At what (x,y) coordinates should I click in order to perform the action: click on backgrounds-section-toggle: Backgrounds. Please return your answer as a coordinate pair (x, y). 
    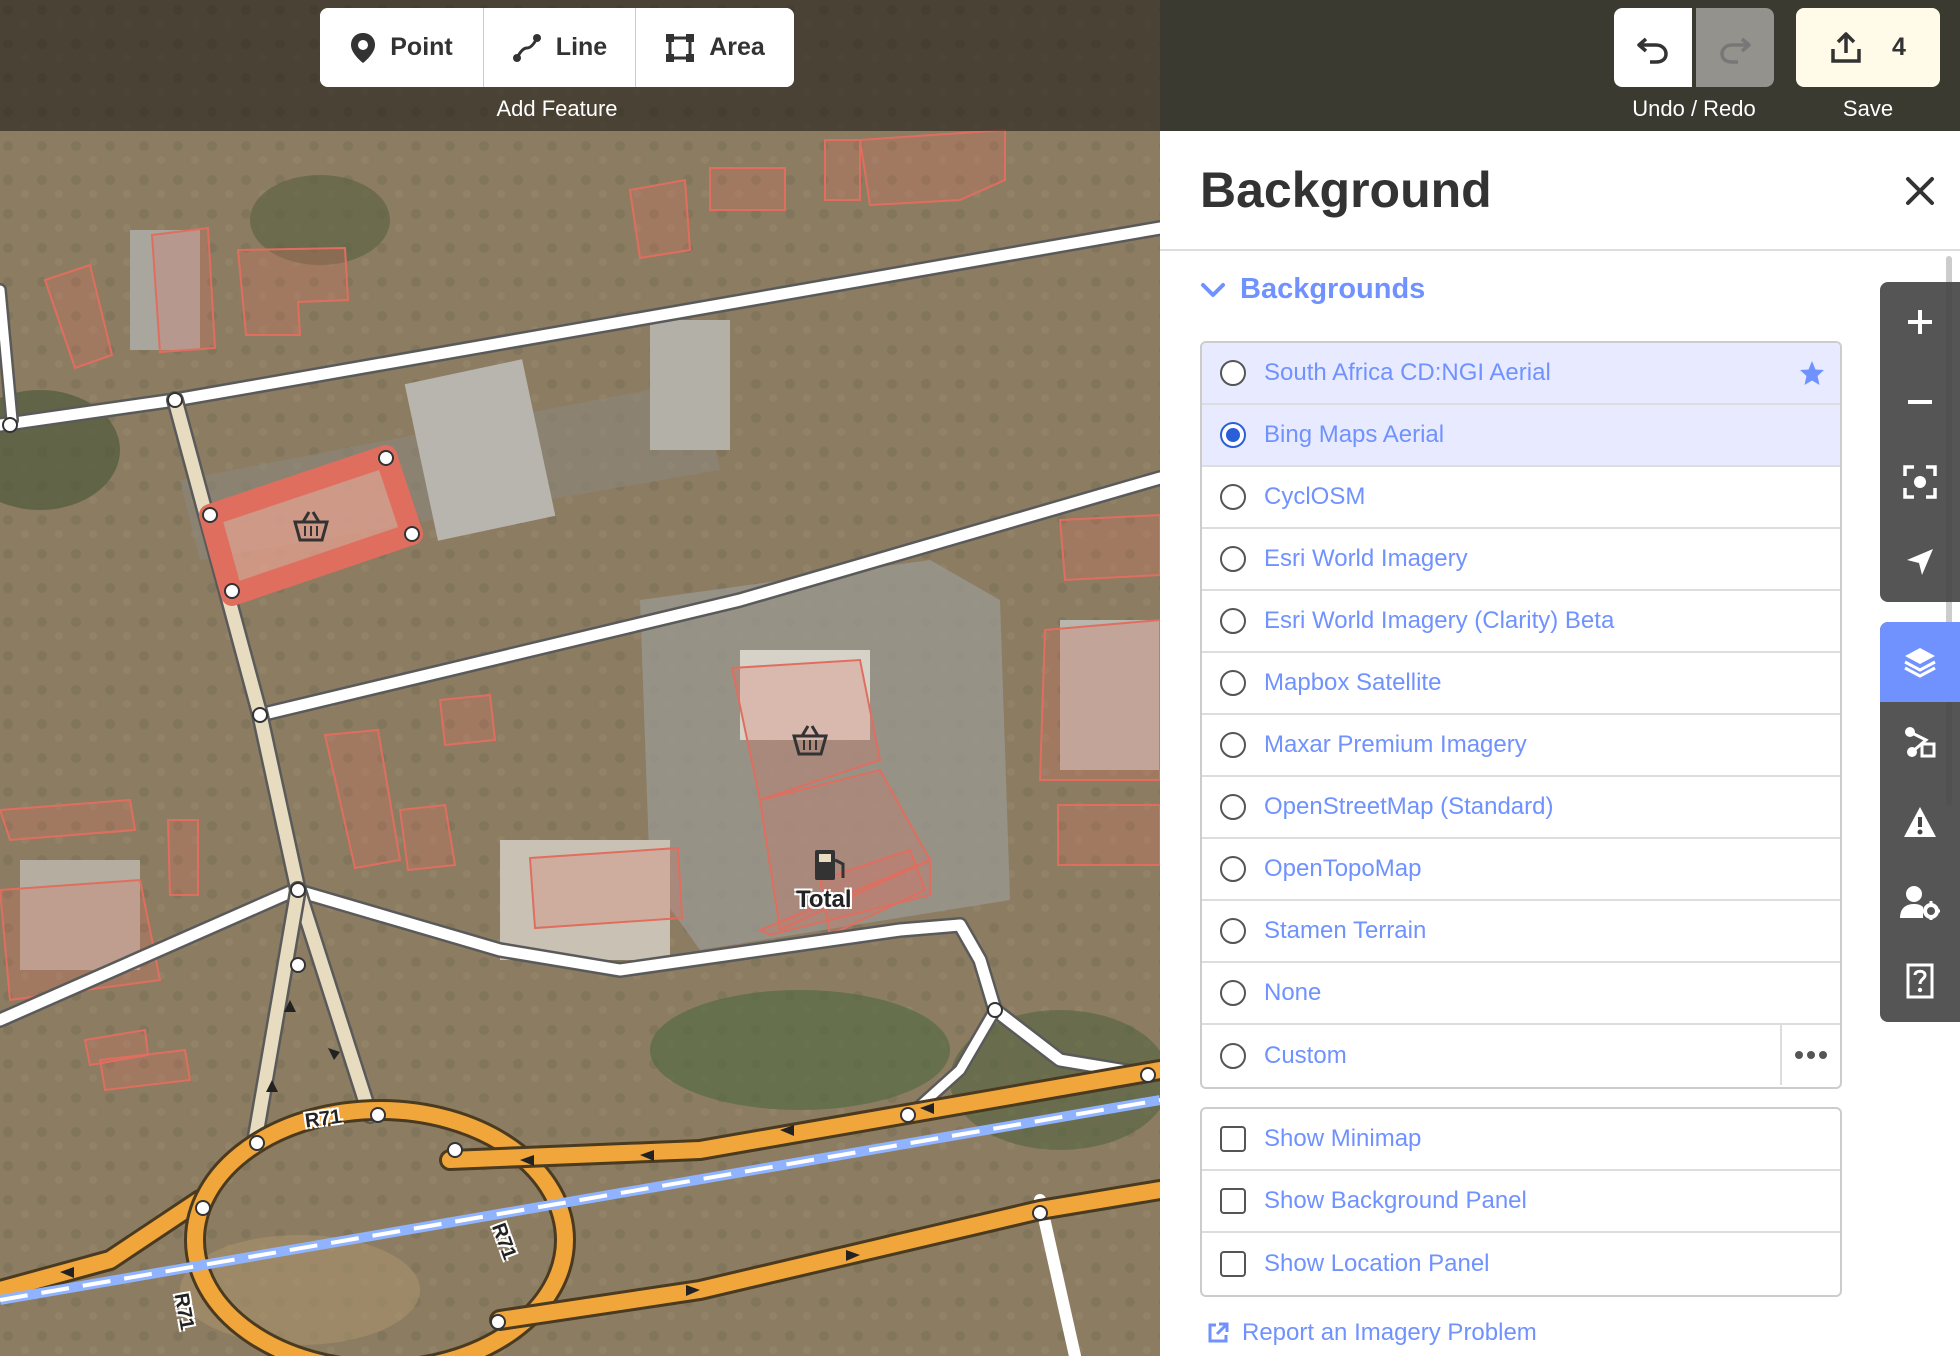
    Looking at the image, I should click on (1312, 289).